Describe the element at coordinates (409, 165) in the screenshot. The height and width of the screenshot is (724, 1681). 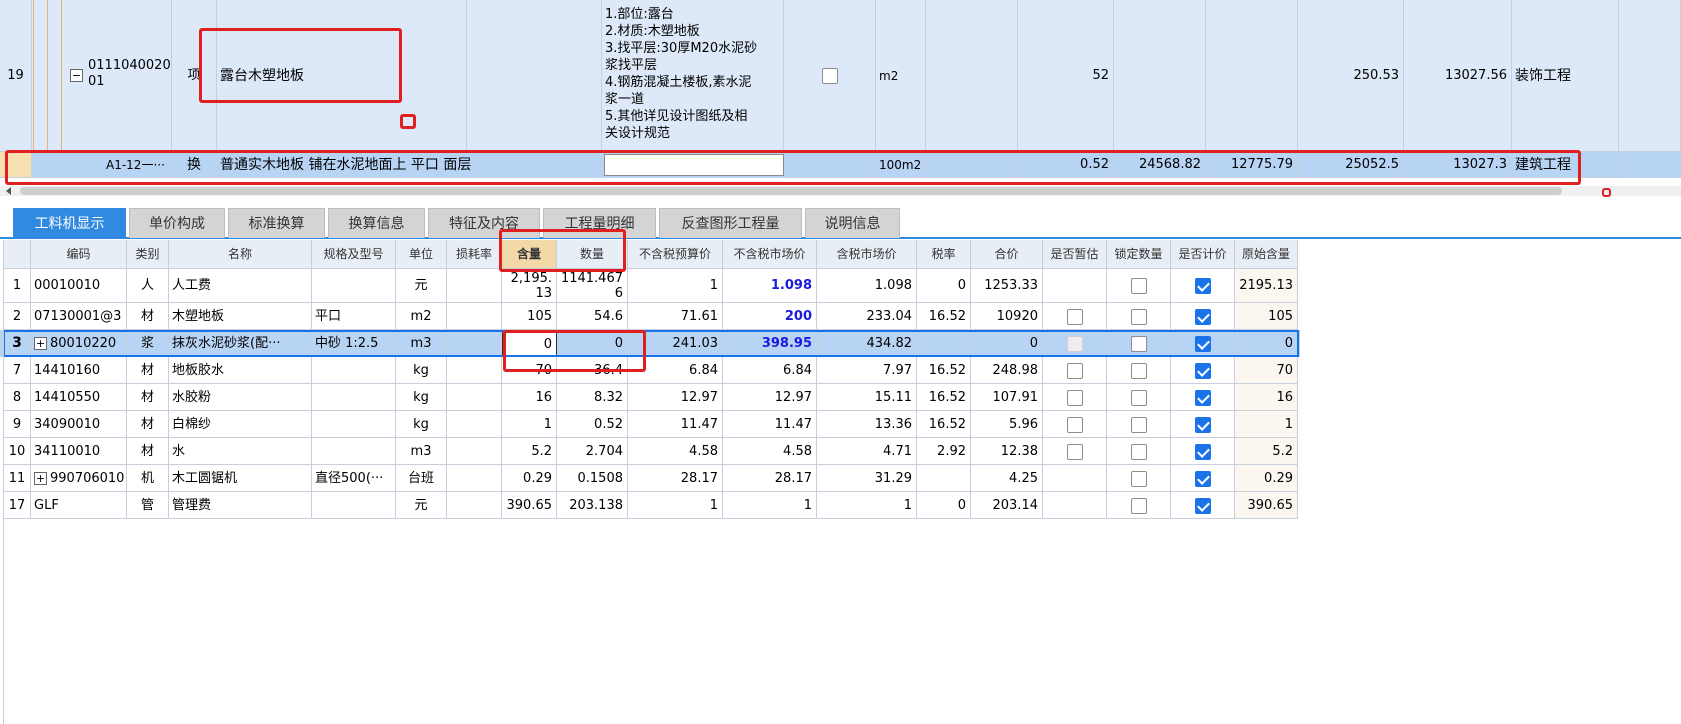
I see `sub-name: 普通实木地板 铺在水泥地面上 平口 面层` at that location.